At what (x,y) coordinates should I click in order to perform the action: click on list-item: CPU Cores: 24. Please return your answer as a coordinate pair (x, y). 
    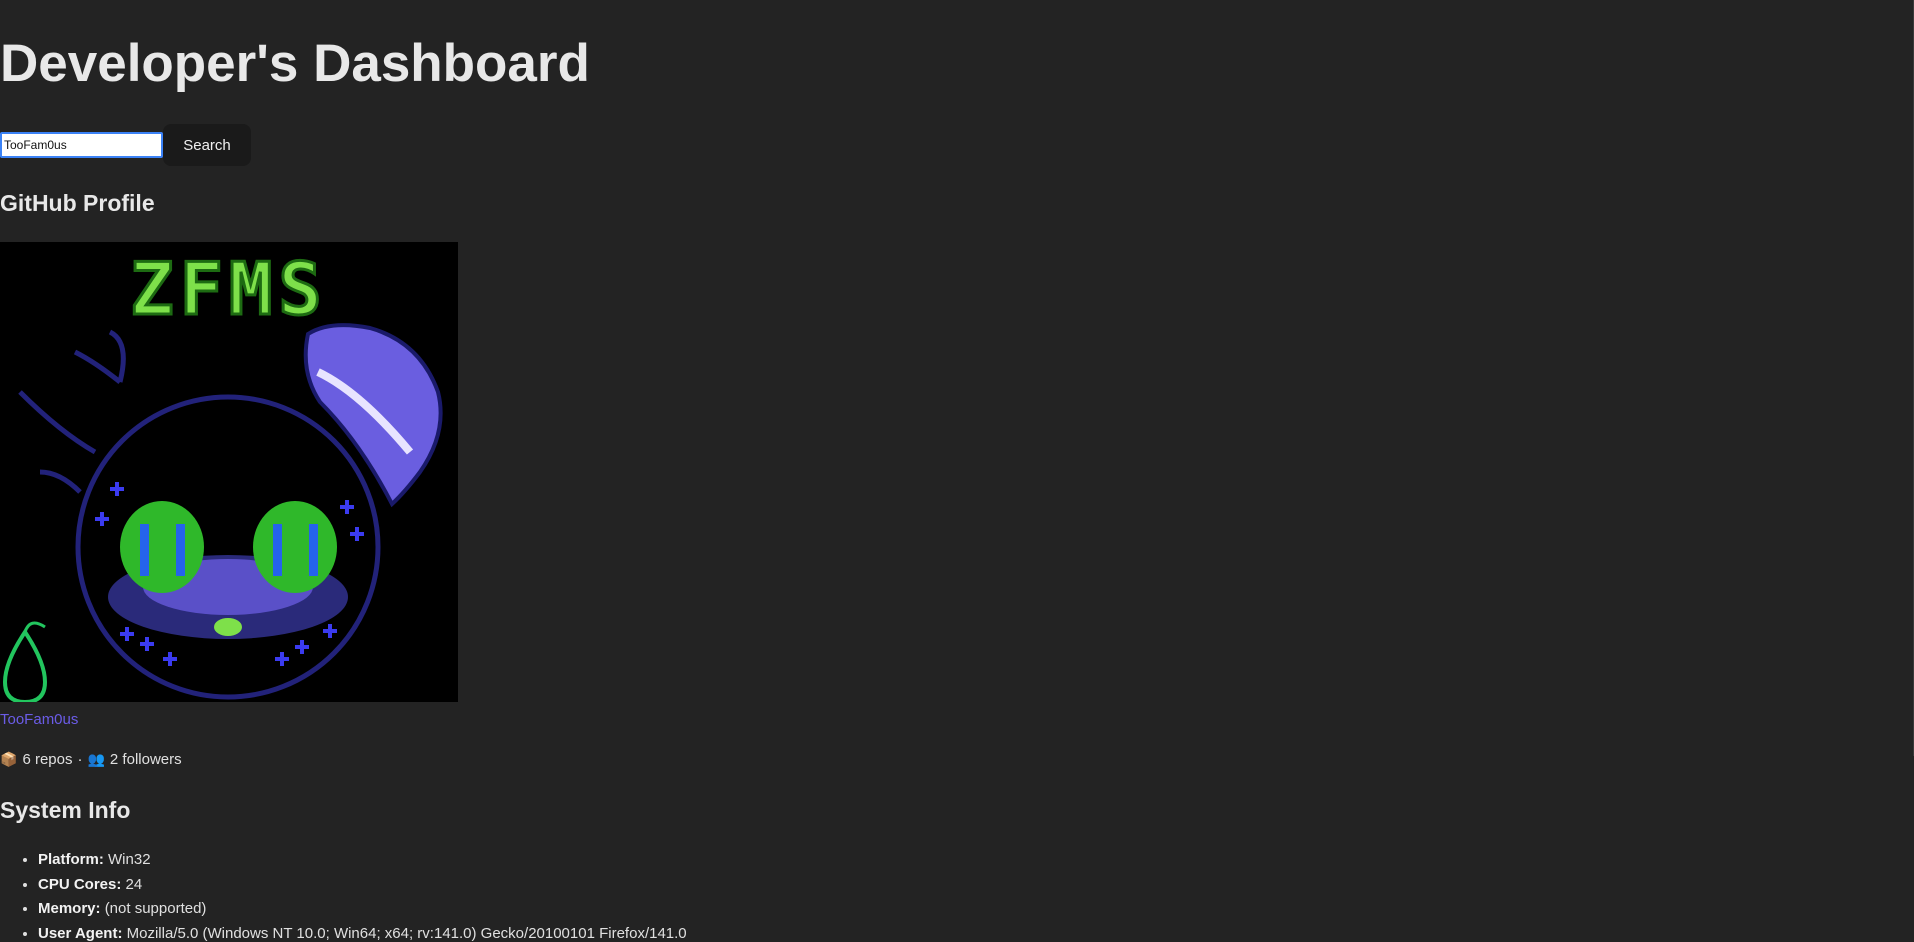
    Looking at the image, I should click on (362, 885).